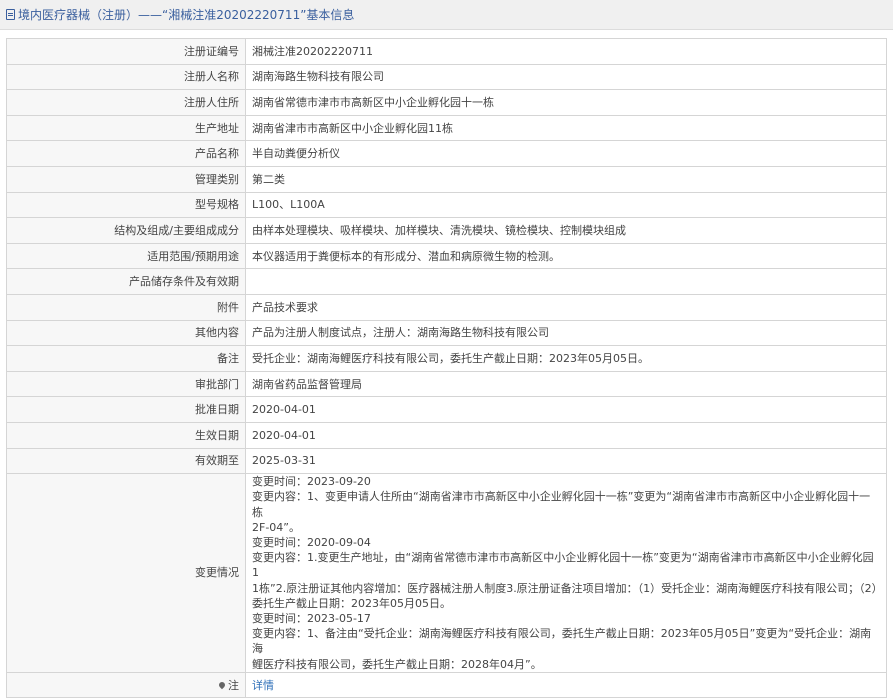 The height and width of the screenshot is (698, 893). I want to click on field-value: 详情, so click(566, 684).